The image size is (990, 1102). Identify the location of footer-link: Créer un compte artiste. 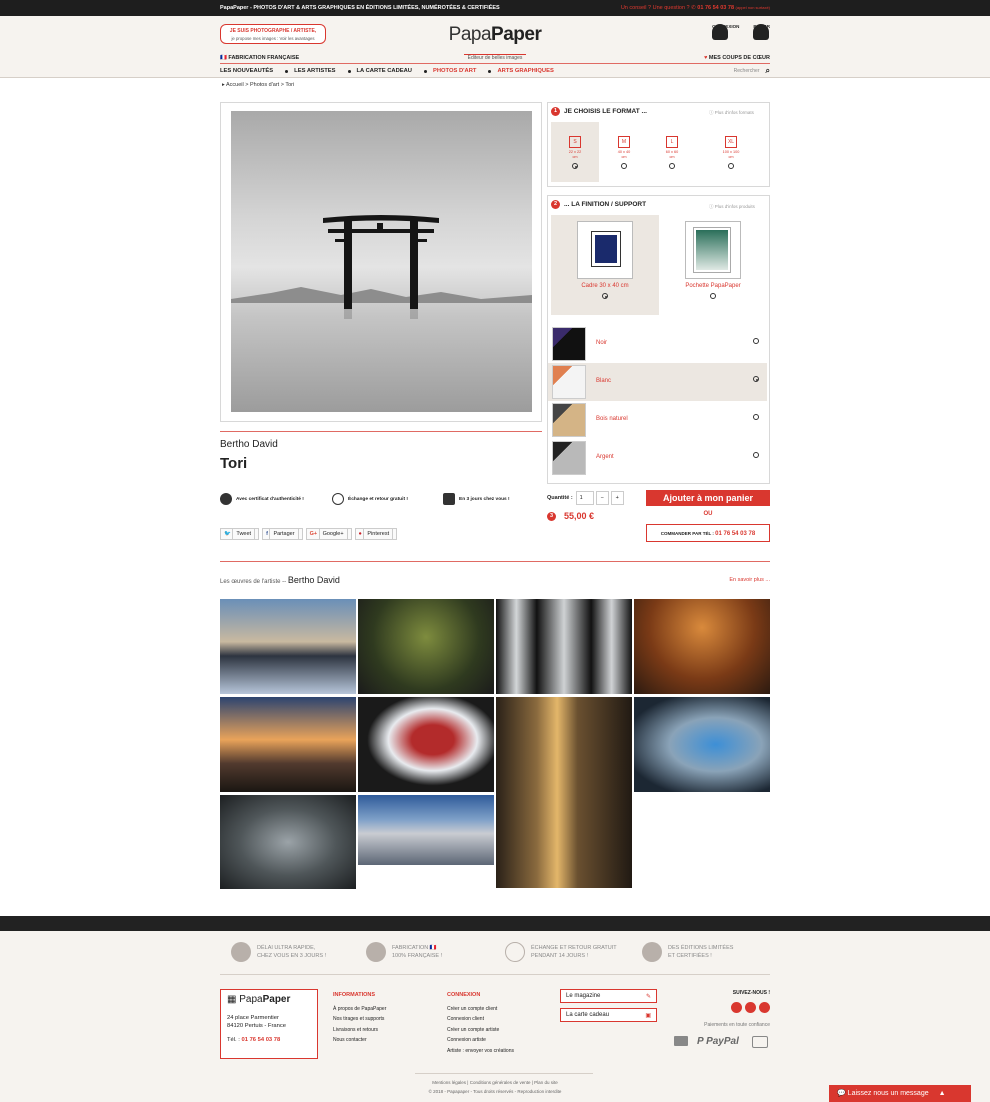
(480, 1030).